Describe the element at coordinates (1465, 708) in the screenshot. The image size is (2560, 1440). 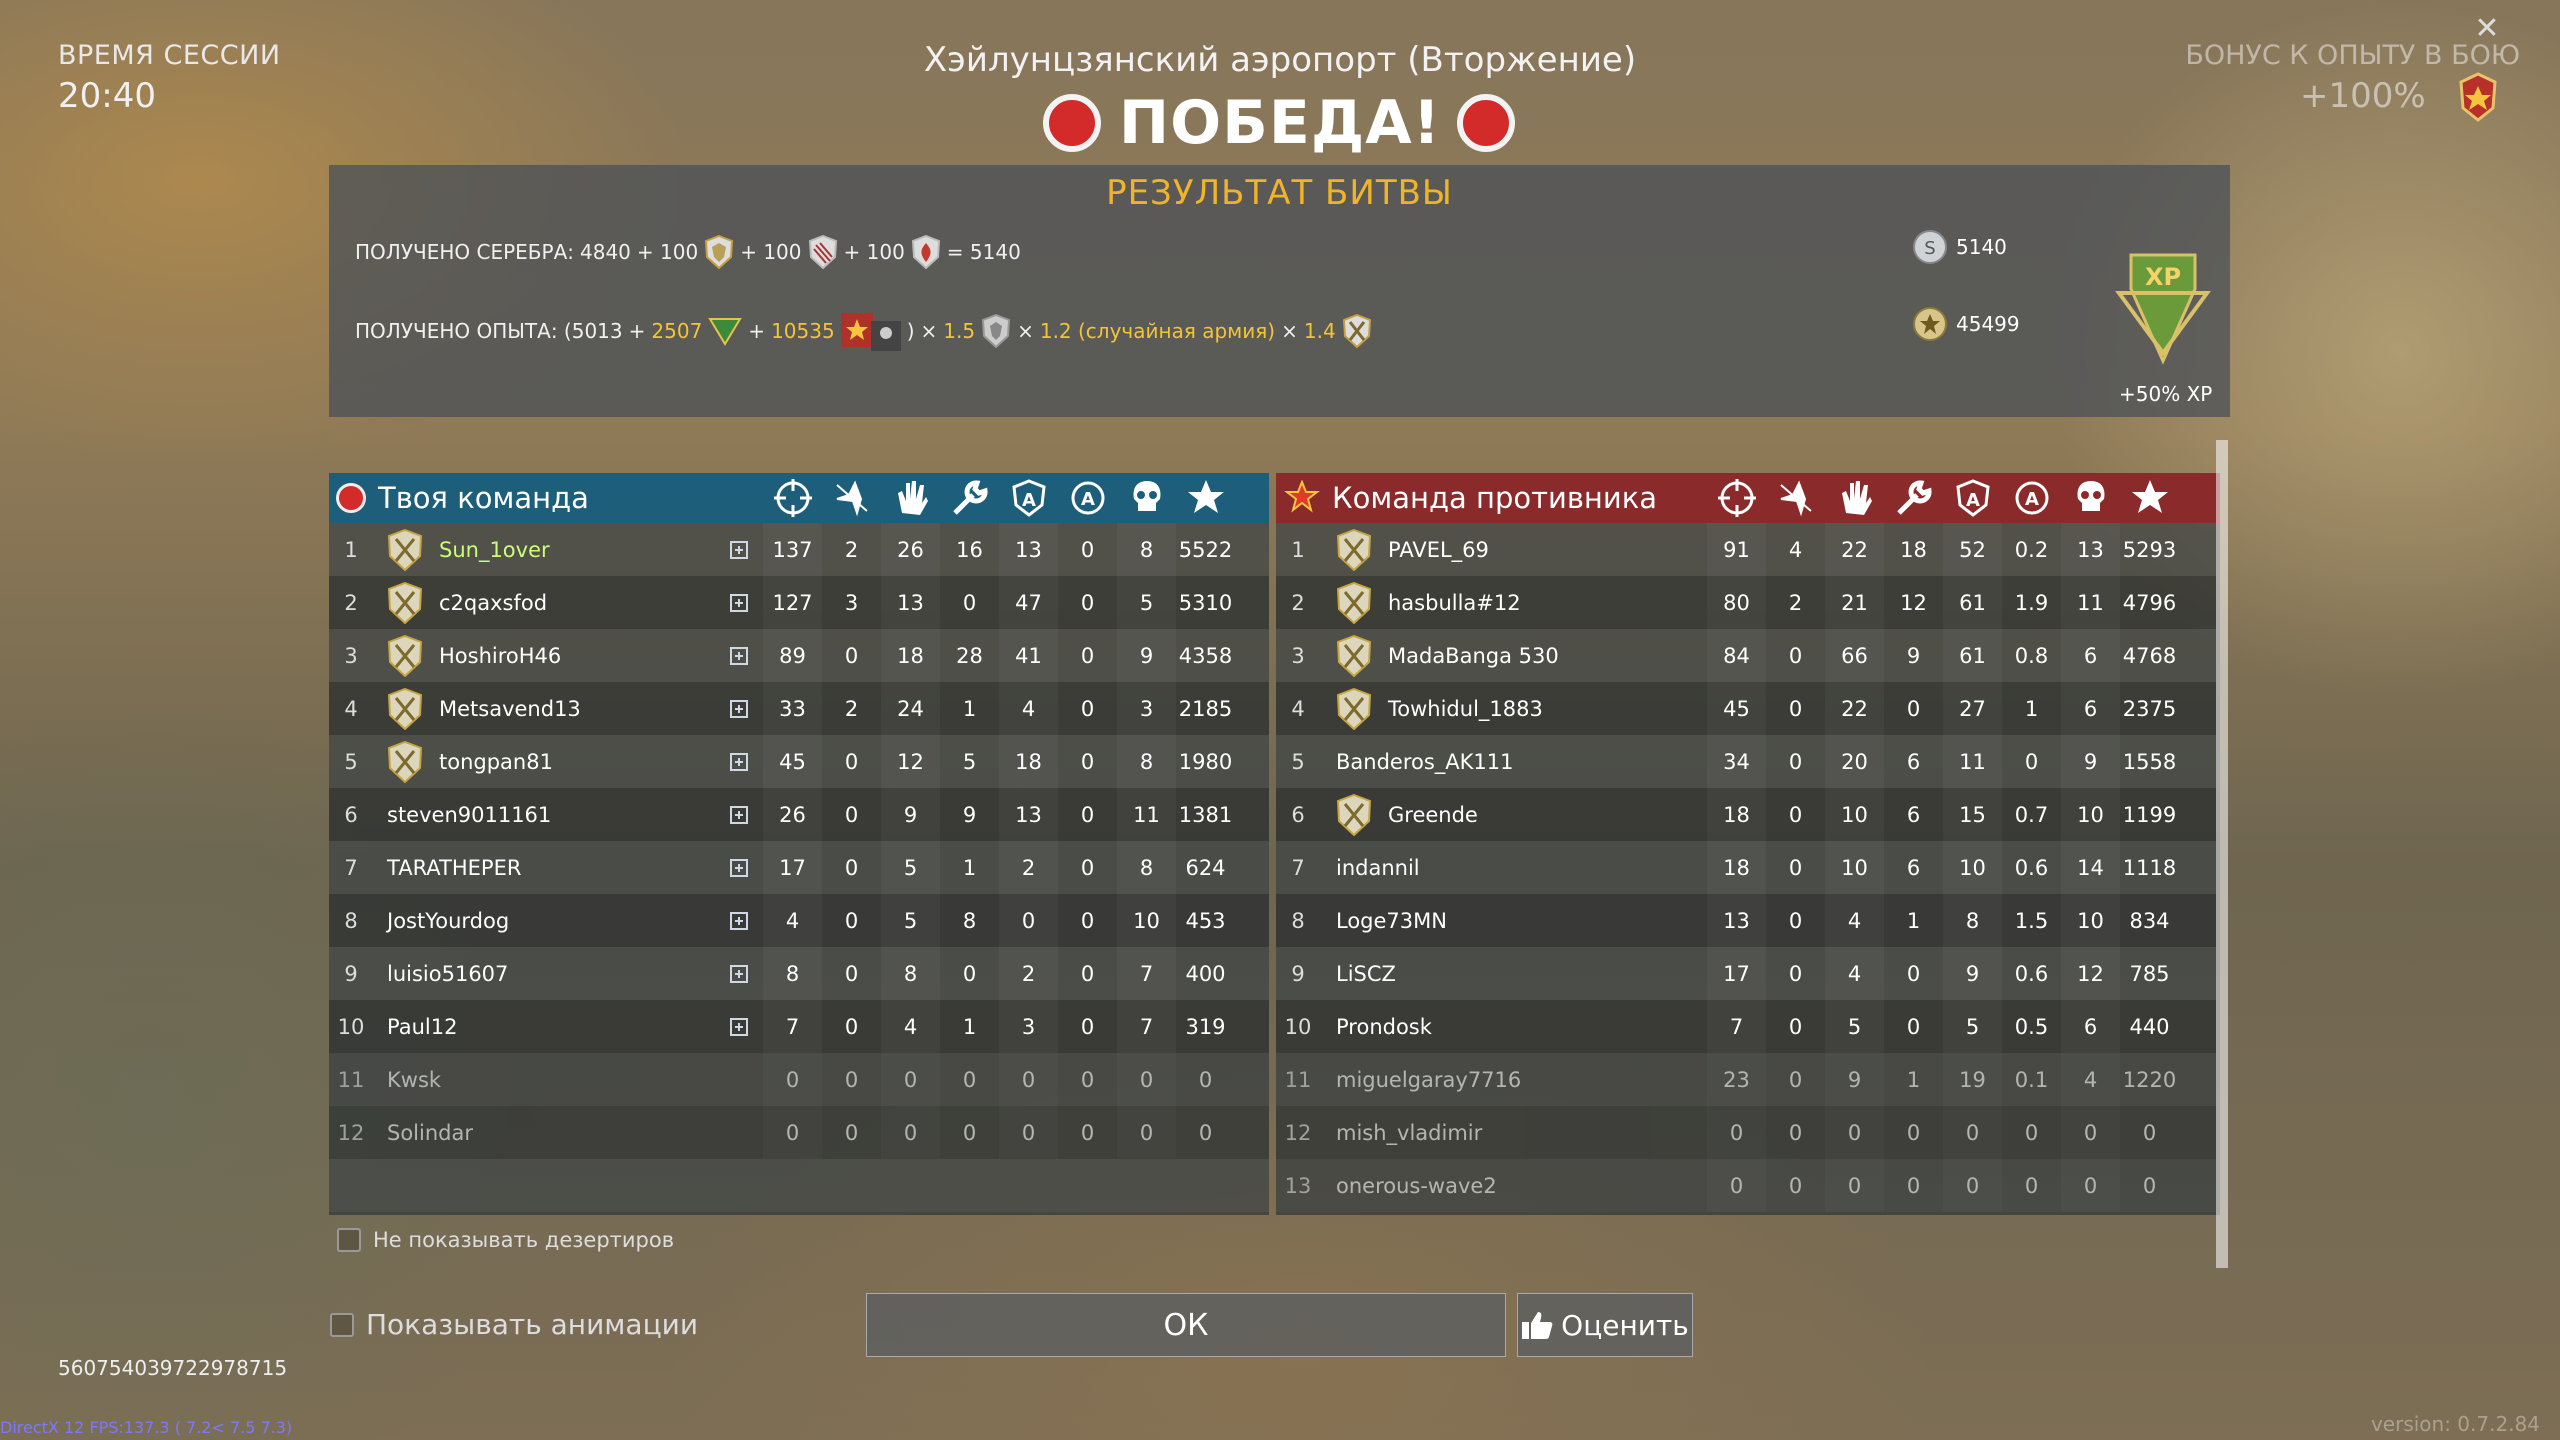
I see `player-name: Towhidul_1883` at that location.